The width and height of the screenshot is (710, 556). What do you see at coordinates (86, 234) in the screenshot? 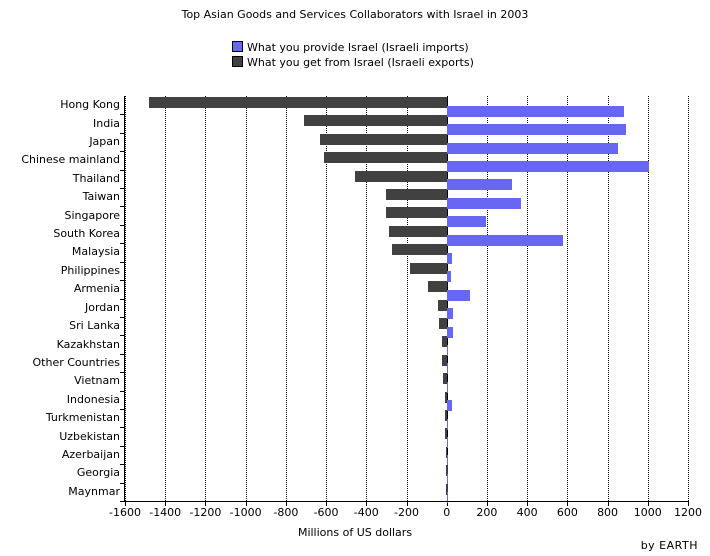
I see `y-category-label: South Korea` at bounding box center [86, 234].